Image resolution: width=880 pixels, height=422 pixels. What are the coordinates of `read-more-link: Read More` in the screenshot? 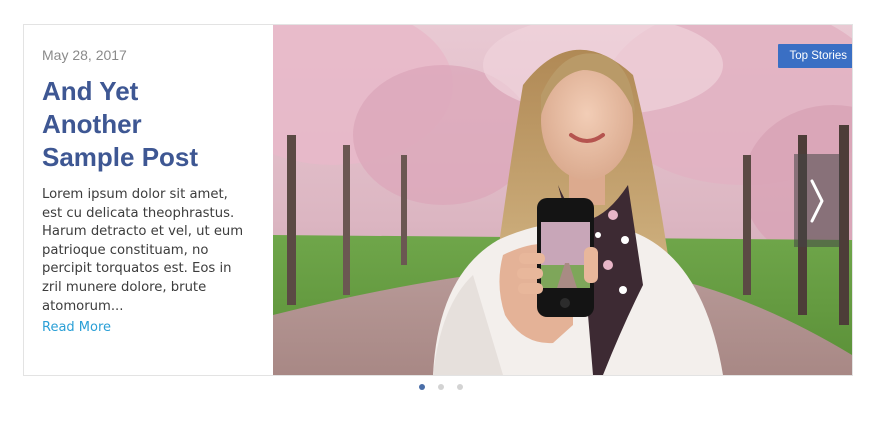 It's located at (76, 327).